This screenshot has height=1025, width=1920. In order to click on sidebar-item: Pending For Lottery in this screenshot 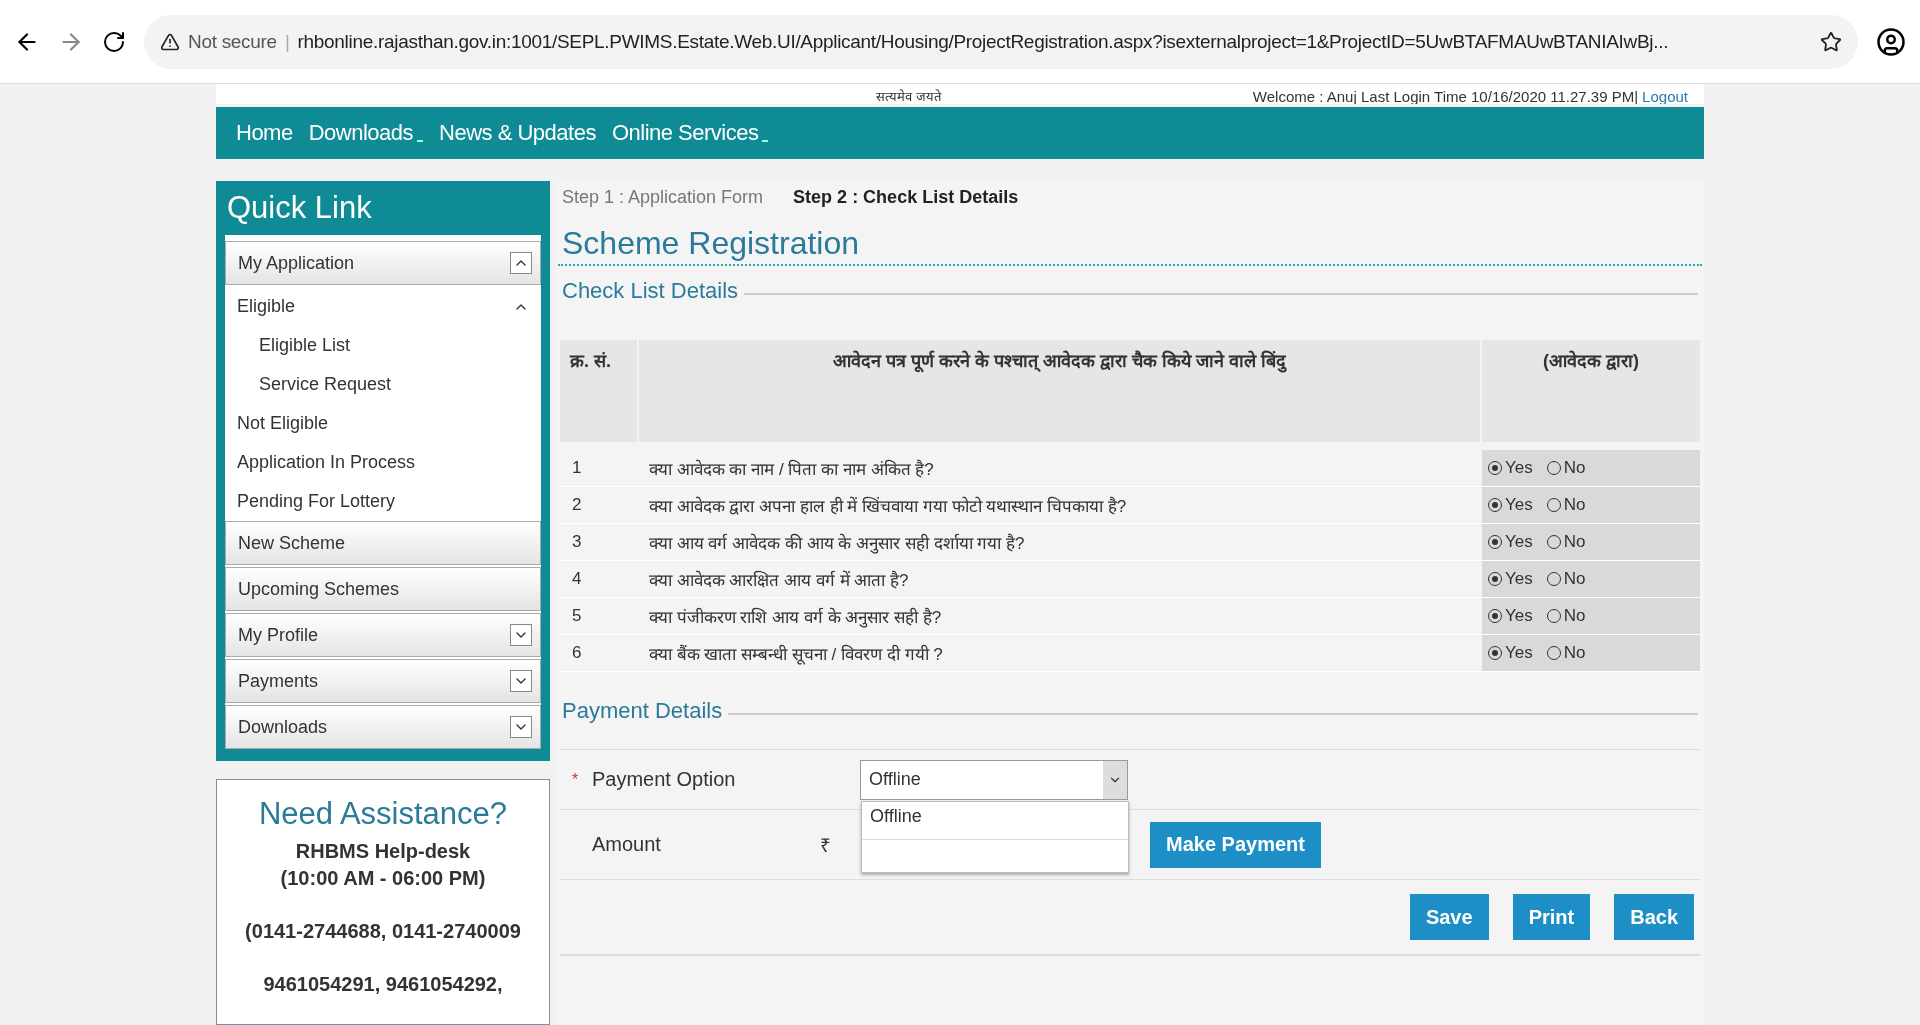, I will do `click(383, 501)`.